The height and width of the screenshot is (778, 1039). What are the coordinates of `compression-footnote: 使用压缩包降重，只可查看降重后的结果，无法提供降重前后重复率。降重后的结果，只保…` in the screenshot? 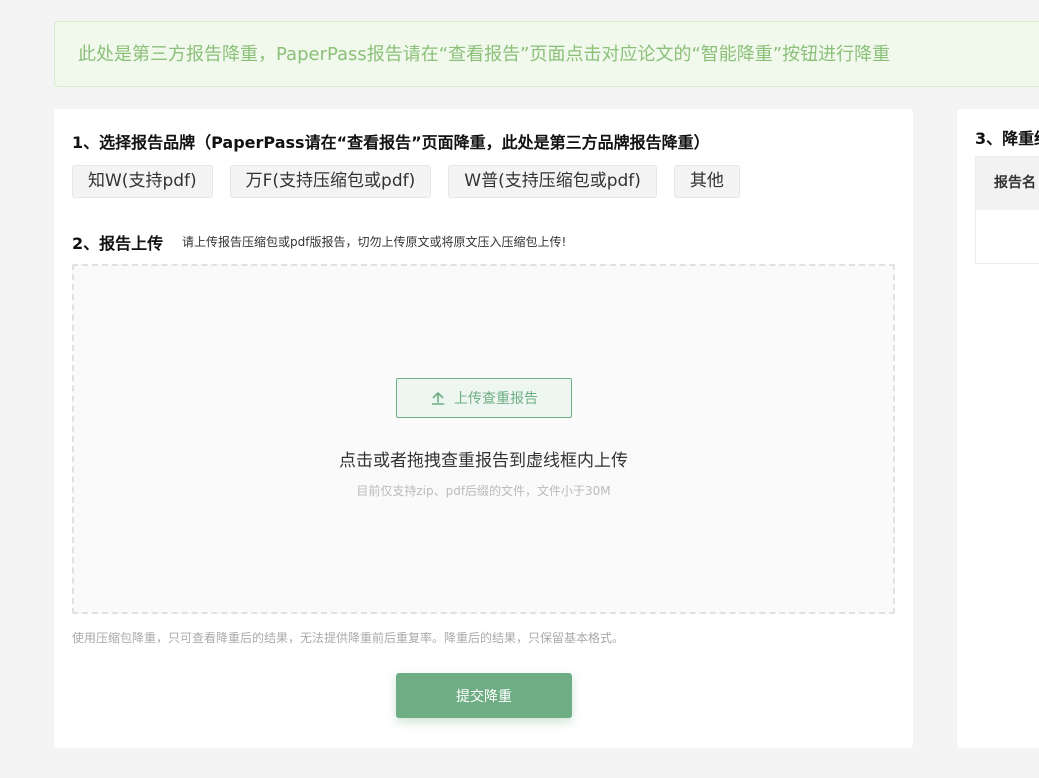 It's located at (348, 638).